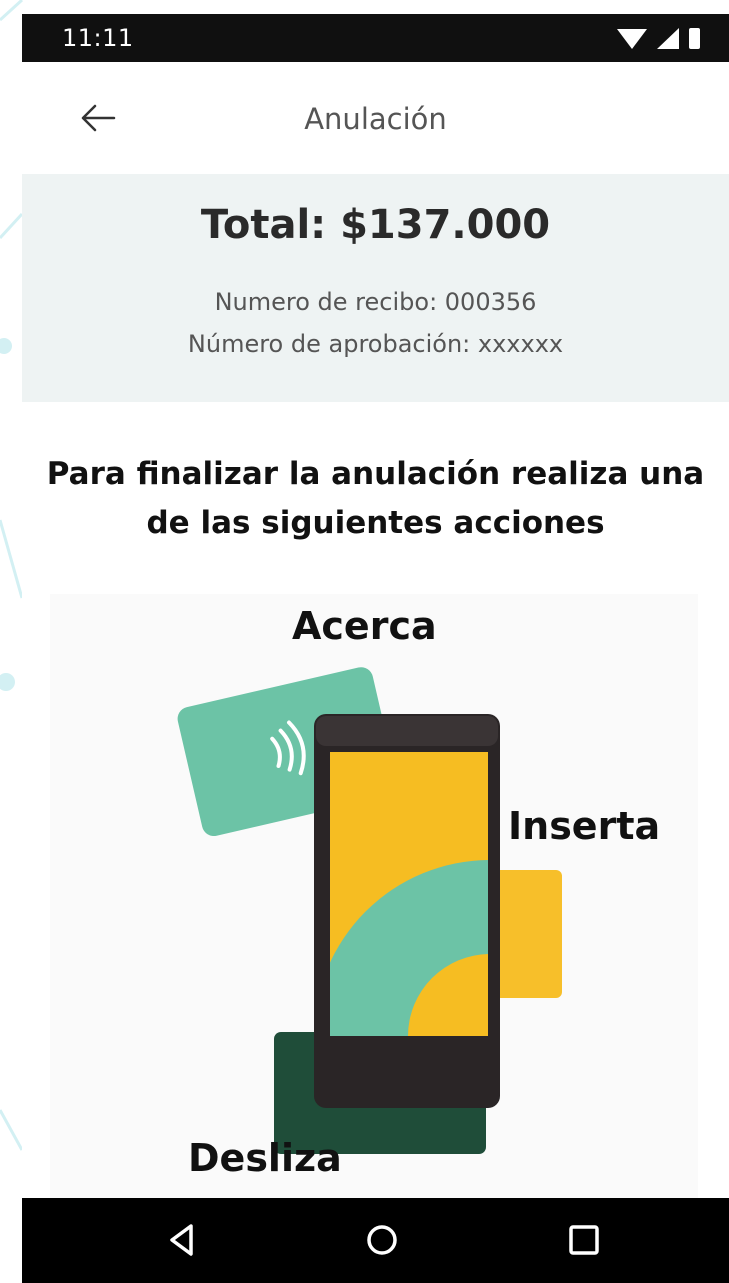  I want to click on status-icons, so click(658, 38).